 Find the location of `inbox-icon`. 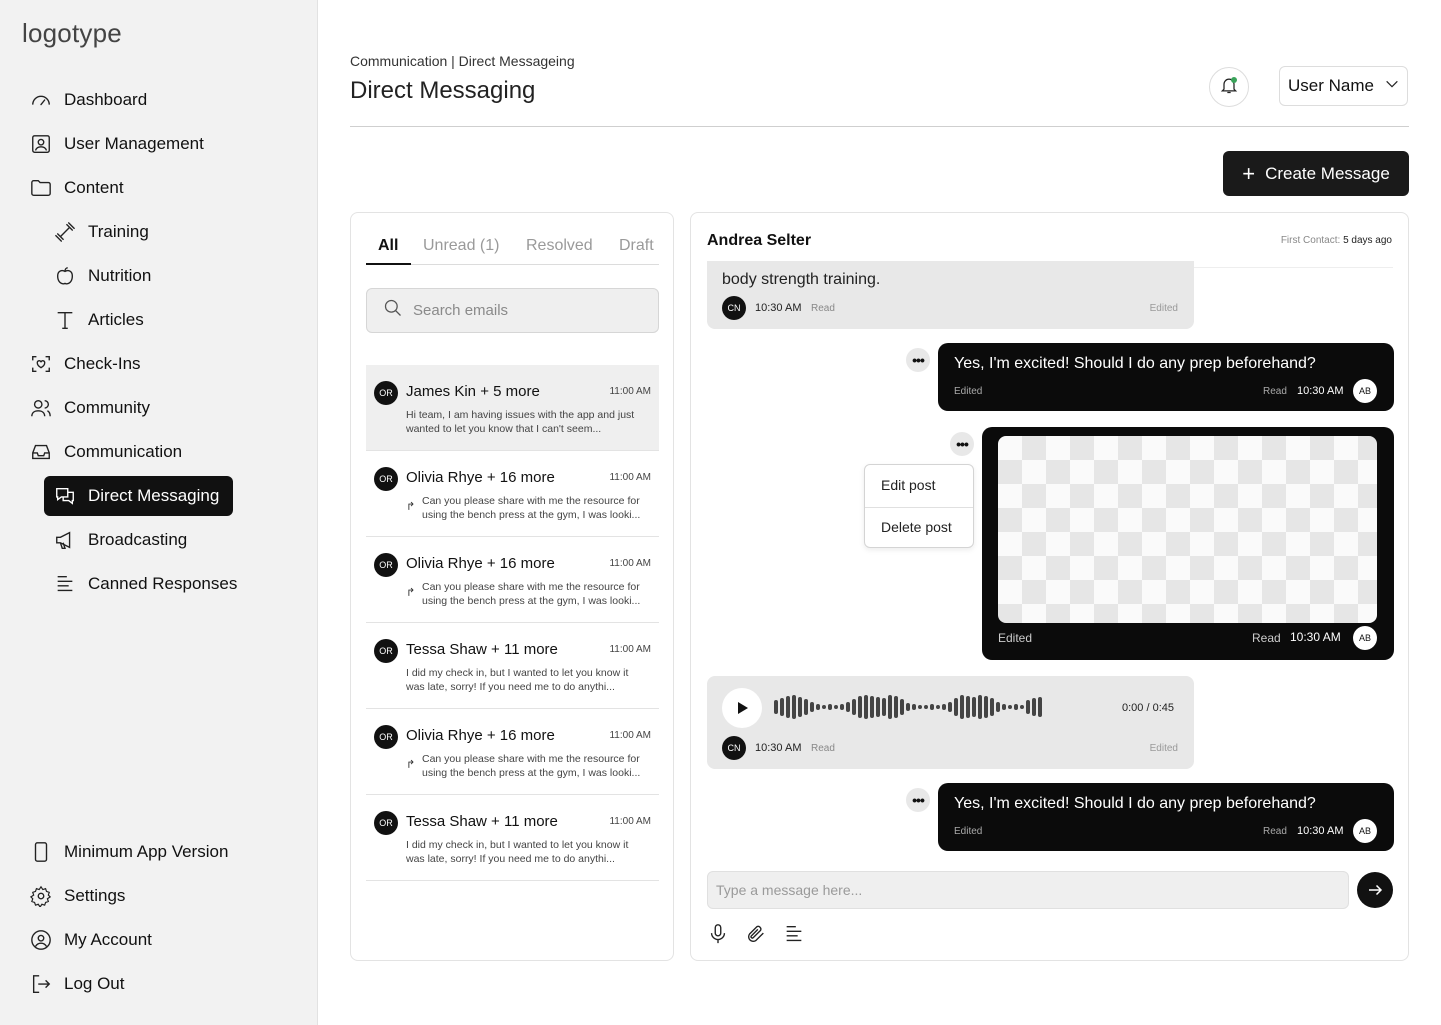

inbox-icon is located at coordinates (41, 452).